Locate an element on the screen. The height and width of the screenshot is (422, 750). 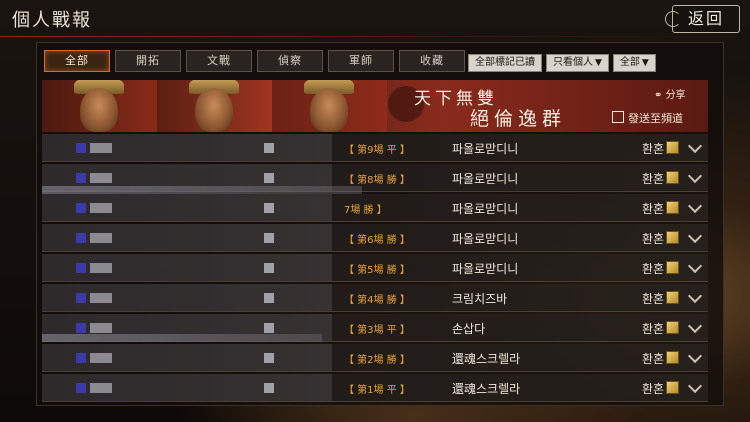
category-tabs: 全部 開拓 文戰 偵察 軍師 收藏 is located at coordinates (257, 61).